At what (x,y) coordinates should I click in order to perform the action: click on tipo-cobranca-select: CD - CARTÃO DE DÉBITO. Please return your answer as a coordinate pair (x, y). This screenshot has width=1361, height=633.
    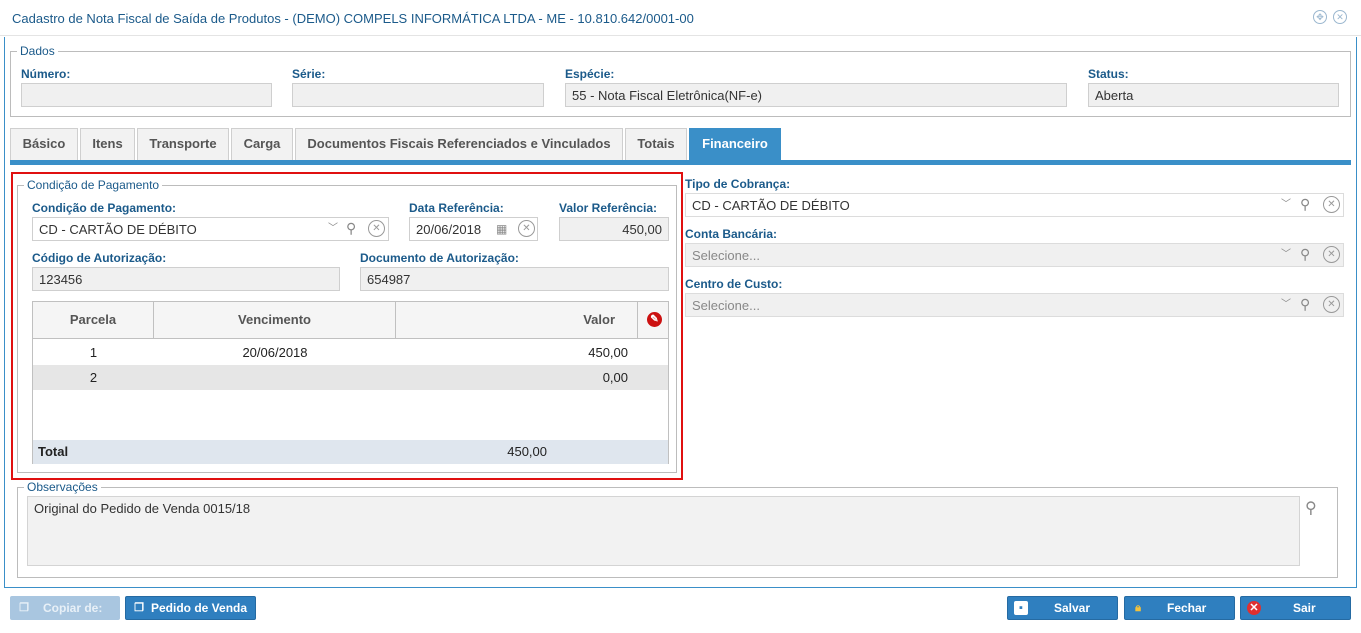
    Looking at the image, I should click on (1014, 205).